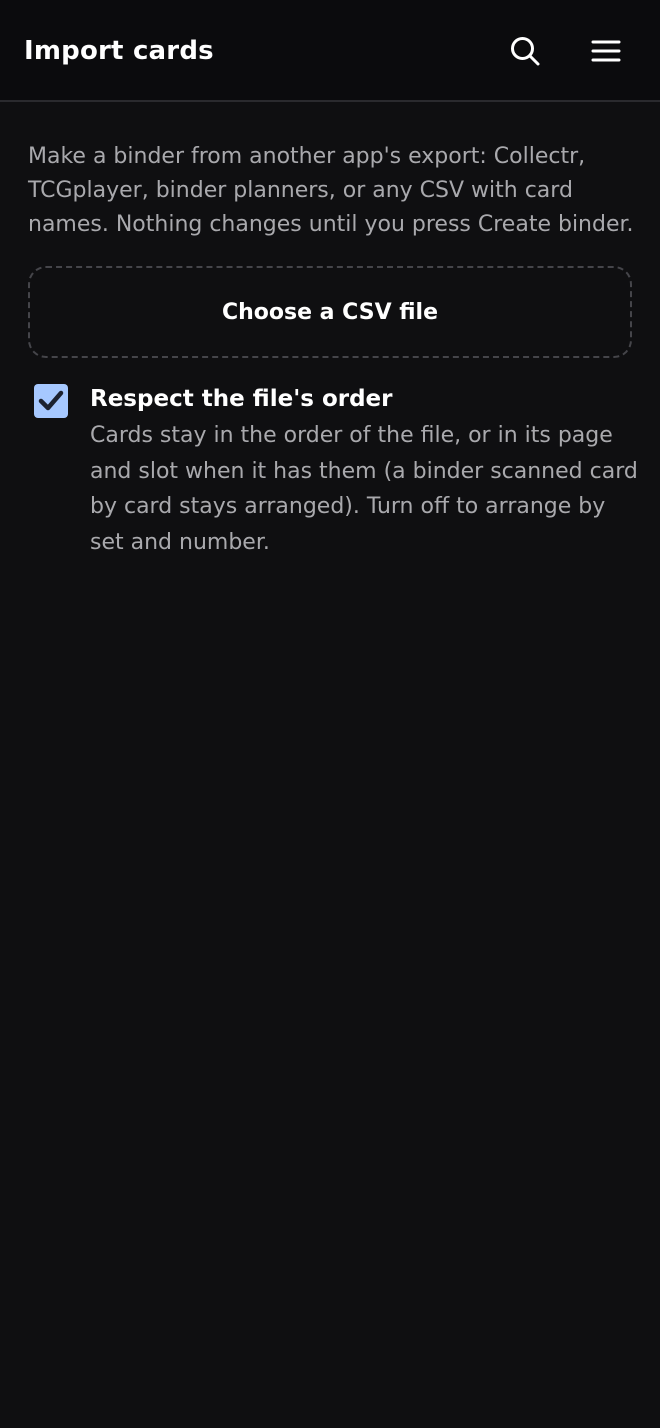  What do you see at coordinates (330, 51) in the screenshot?
I see `app-bar: Import cards` at bounding box center [330, 51].